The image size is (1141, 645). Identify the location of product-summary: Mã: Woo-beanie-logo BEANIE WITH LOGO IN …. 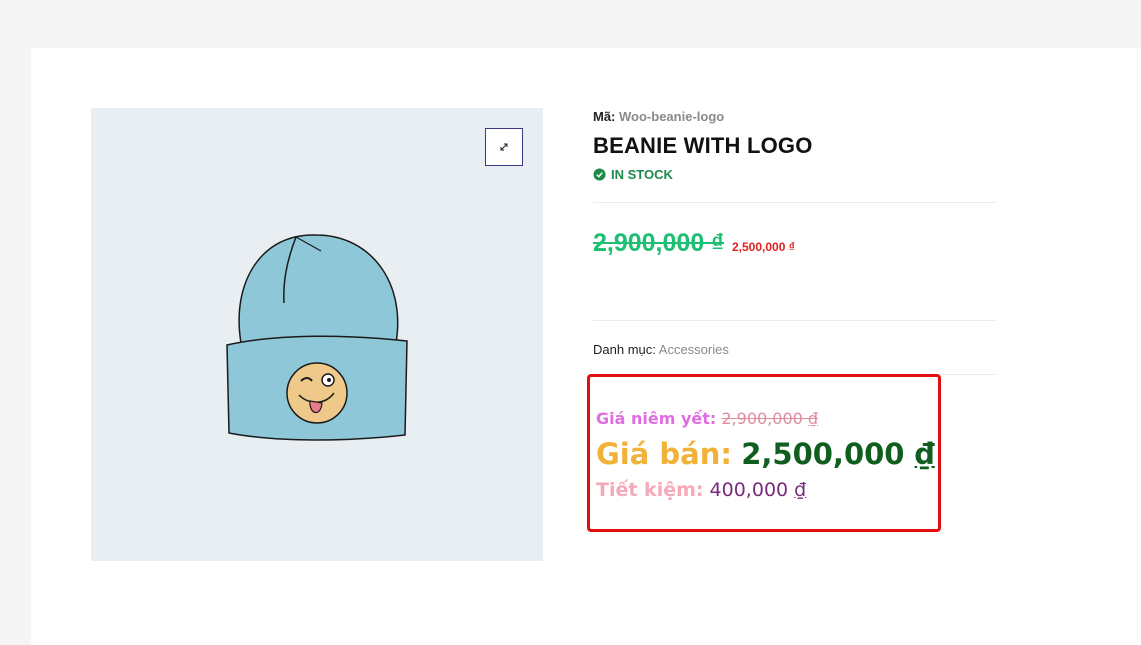
(794, 241).